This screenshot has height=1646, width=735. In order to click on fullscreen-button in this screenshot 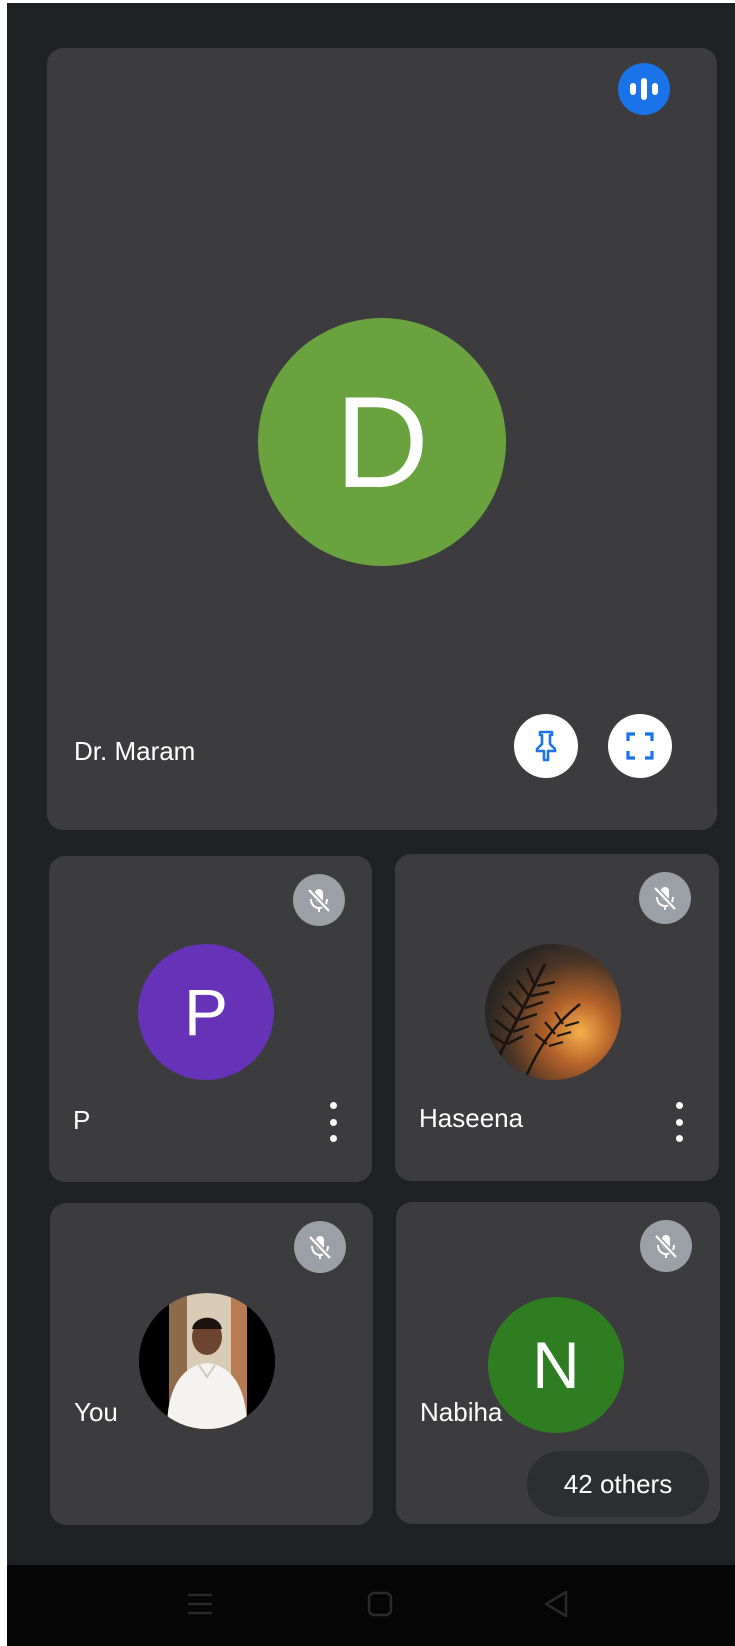, I will do `click(640, 746)`.